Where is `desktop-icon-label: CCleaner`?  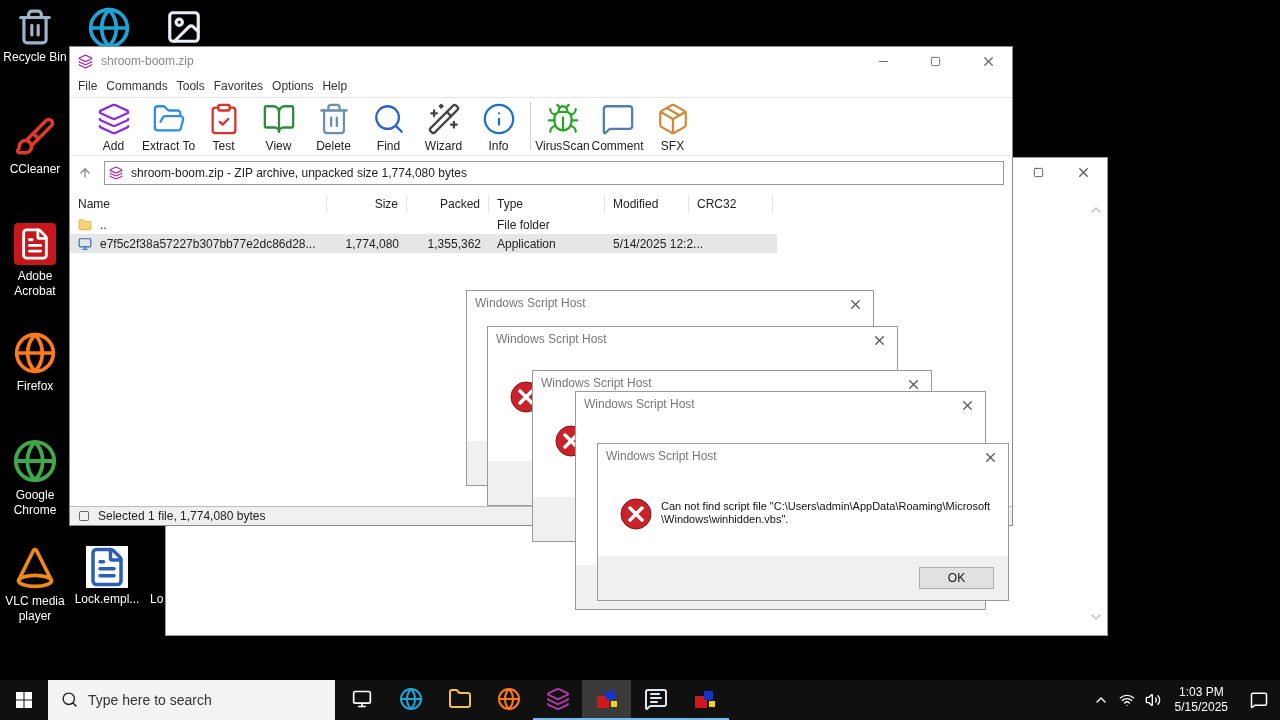 desktop-icon-label: CCleaner is located at coordinates (35, 169).